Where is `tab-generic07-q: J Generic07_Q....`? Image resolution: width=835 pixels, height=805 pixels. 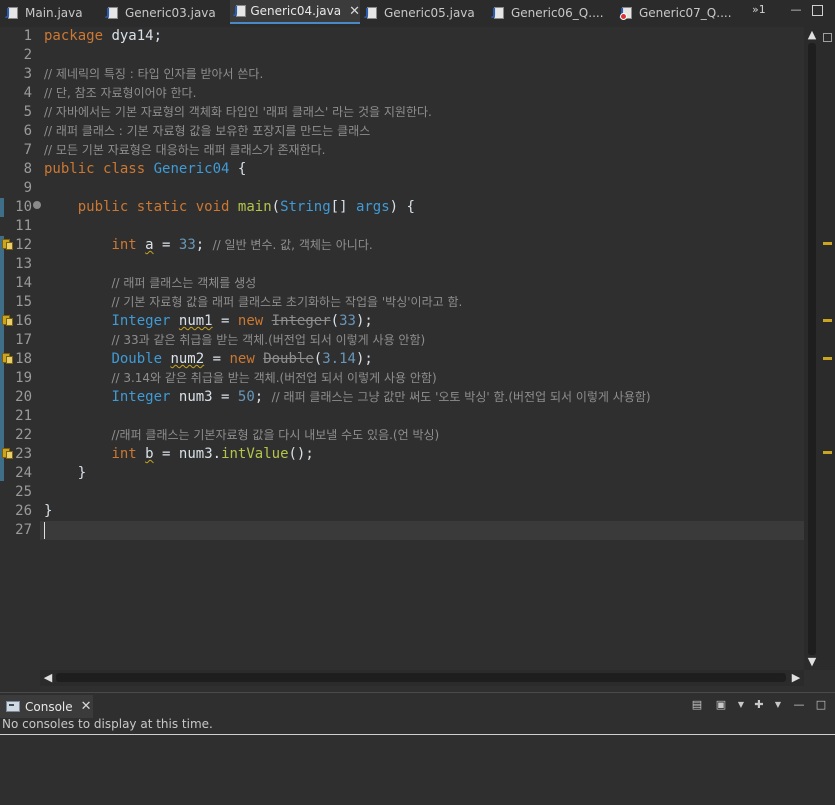
tab-generic07-q: J Generic07_Q.... is located at coordinates (681, 13).